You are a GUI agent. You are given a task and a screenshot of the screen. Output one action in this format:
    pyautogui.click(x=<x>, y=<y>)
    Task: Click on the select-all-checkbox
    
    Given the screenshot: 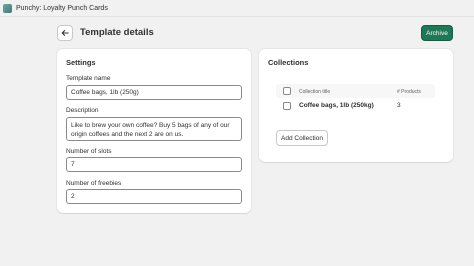 What is the action you would take?
    pyautogui.click(x=287, y=91)
    